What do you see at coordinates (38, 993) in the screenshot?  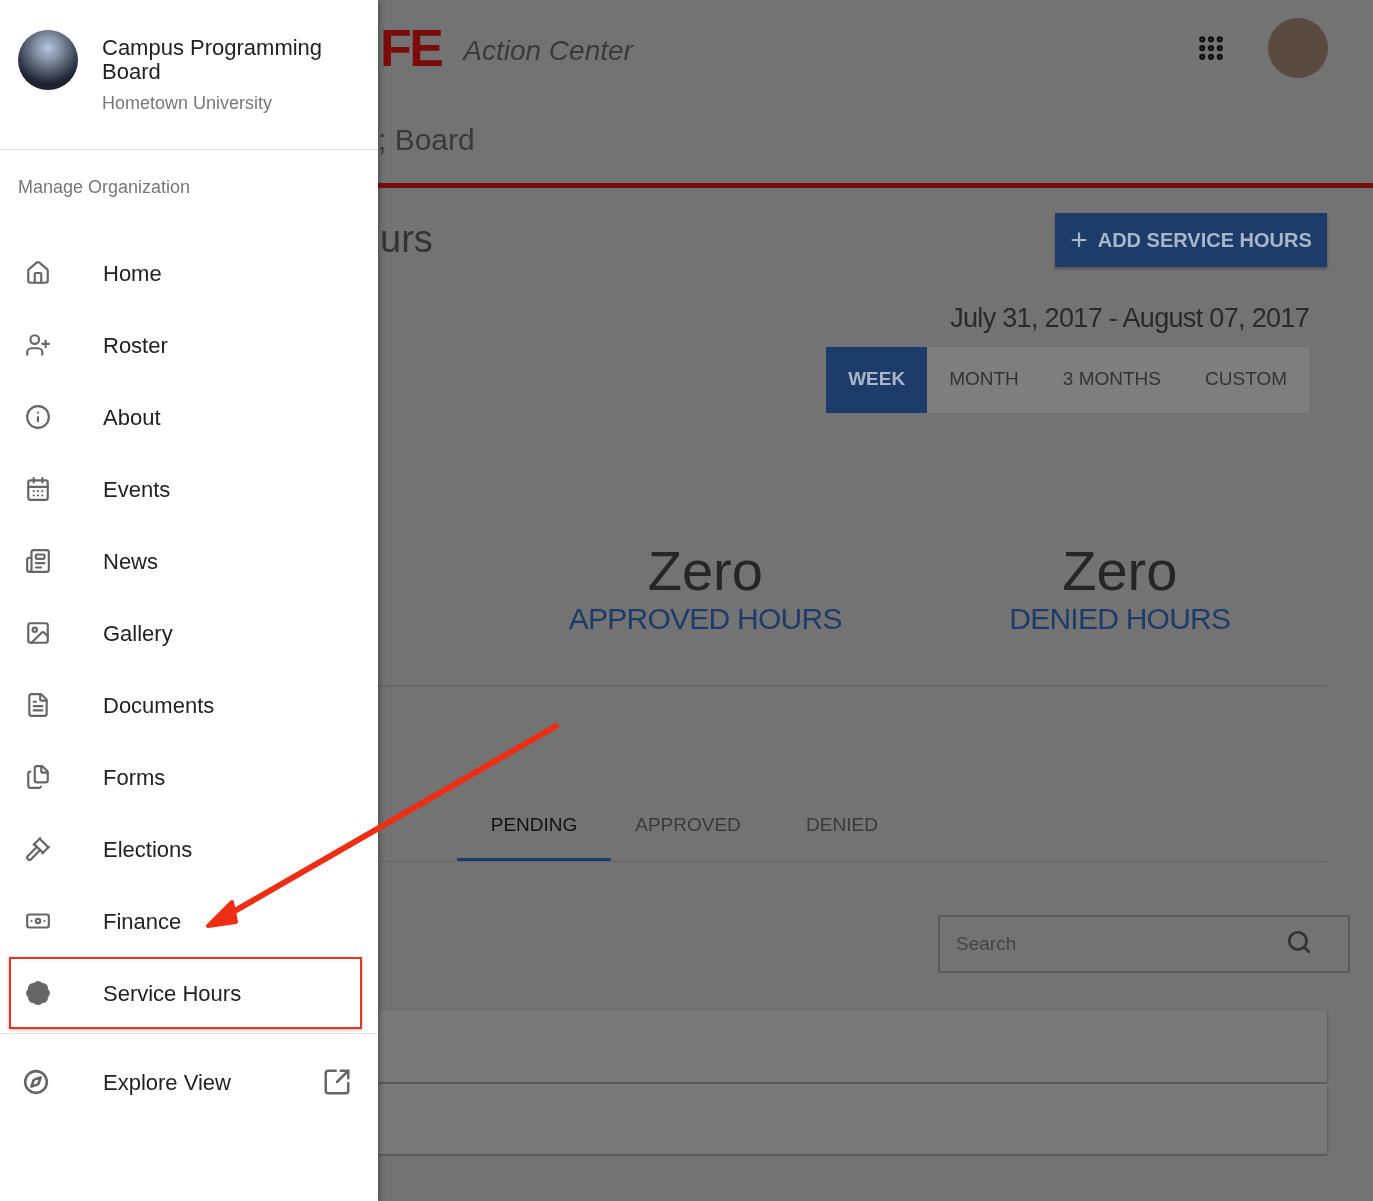 I see `badge-icon` at bounding box center [38, 993].